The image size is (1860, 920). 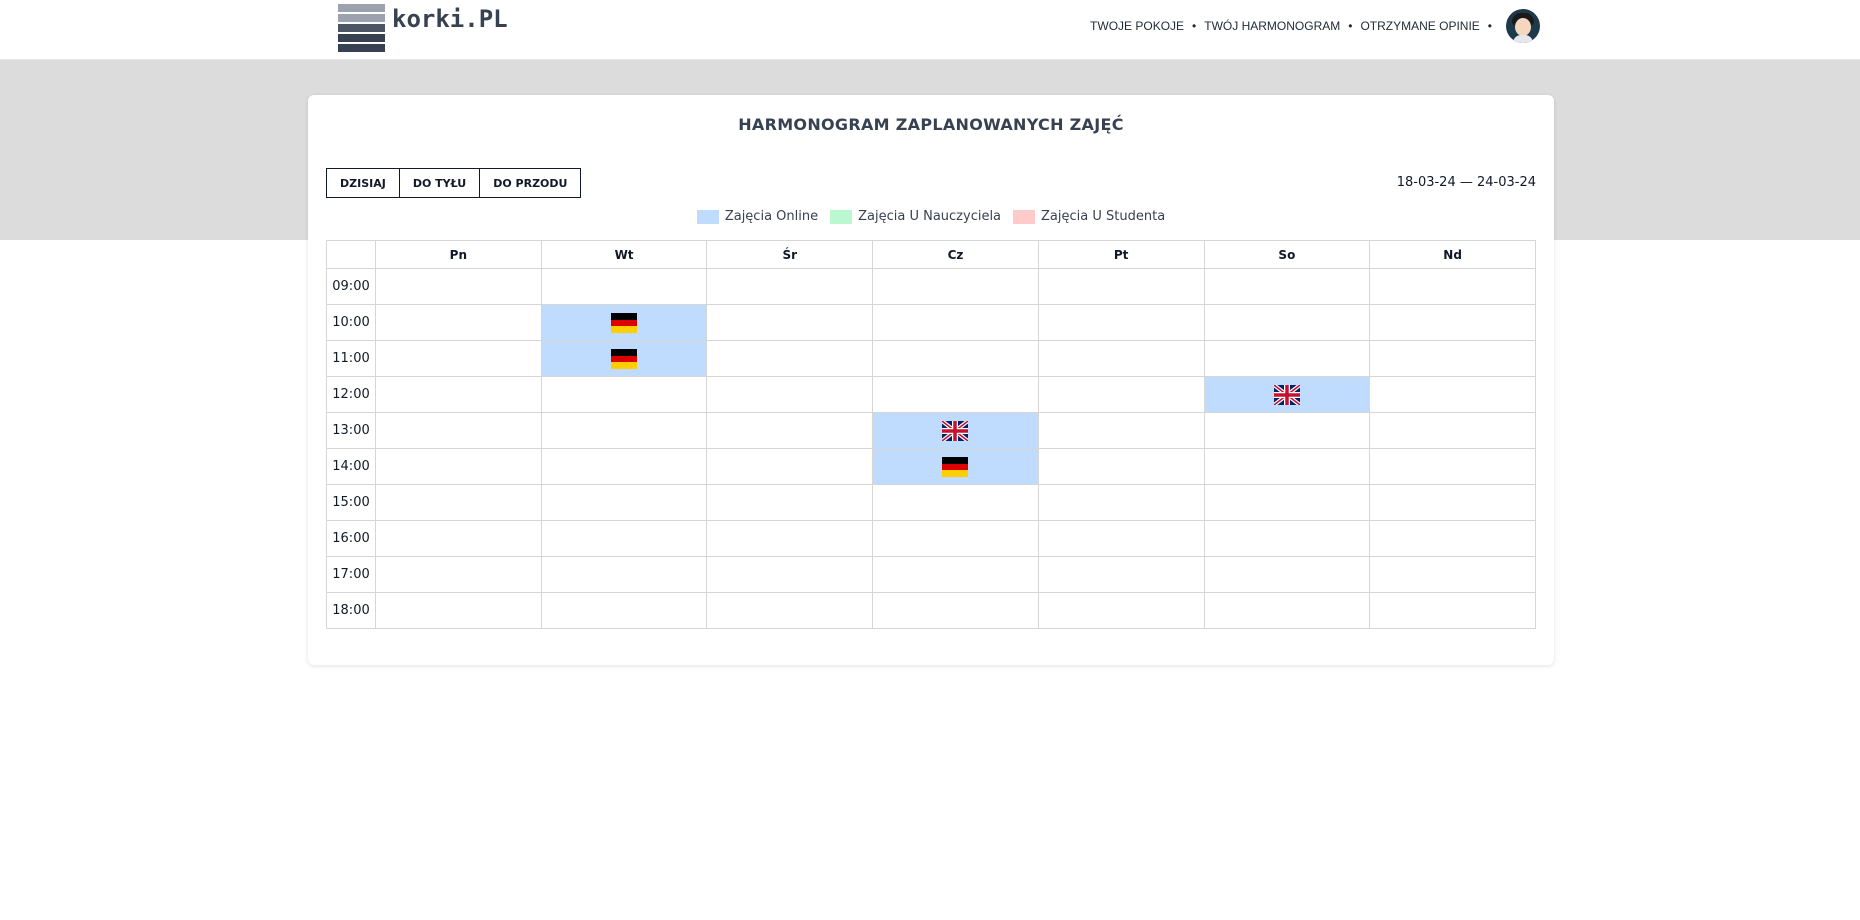 I want to click on next-week-button: DO PRZODU, so click(x=530, y=183).